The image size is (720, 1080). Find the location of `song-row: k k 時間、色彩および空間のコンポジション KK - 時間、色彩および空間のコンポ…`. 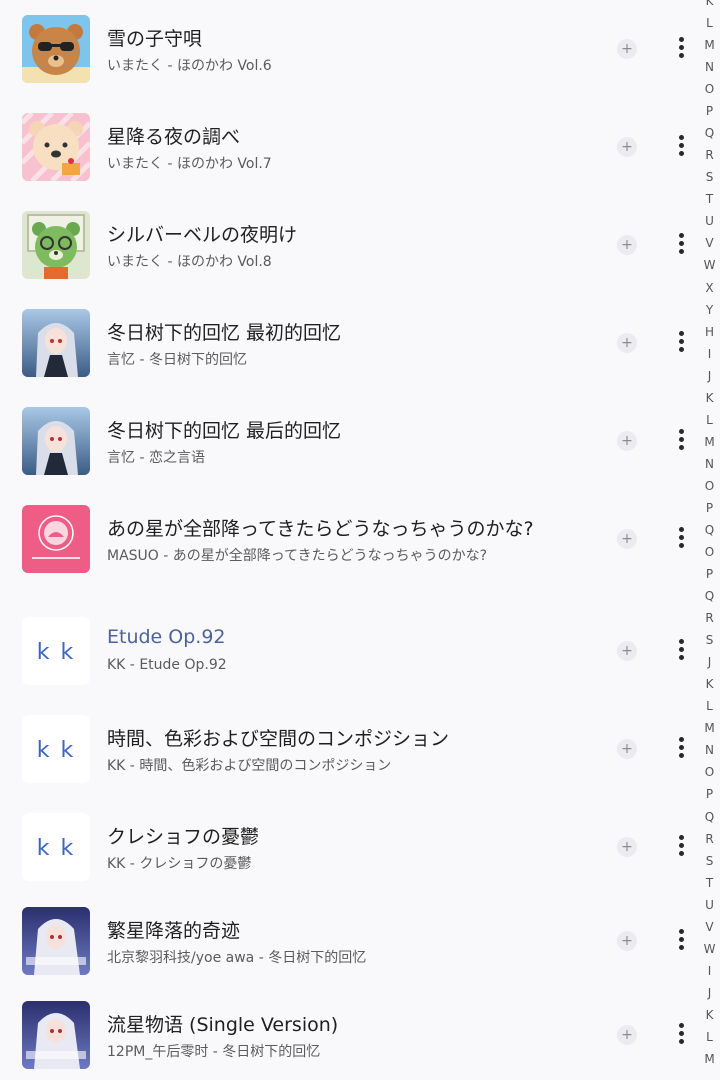

song-row: k k 時間、色彩および空間のコンポジション KK - 時間、色彩および空間のコンポ… is located at coordinates (350, 749).